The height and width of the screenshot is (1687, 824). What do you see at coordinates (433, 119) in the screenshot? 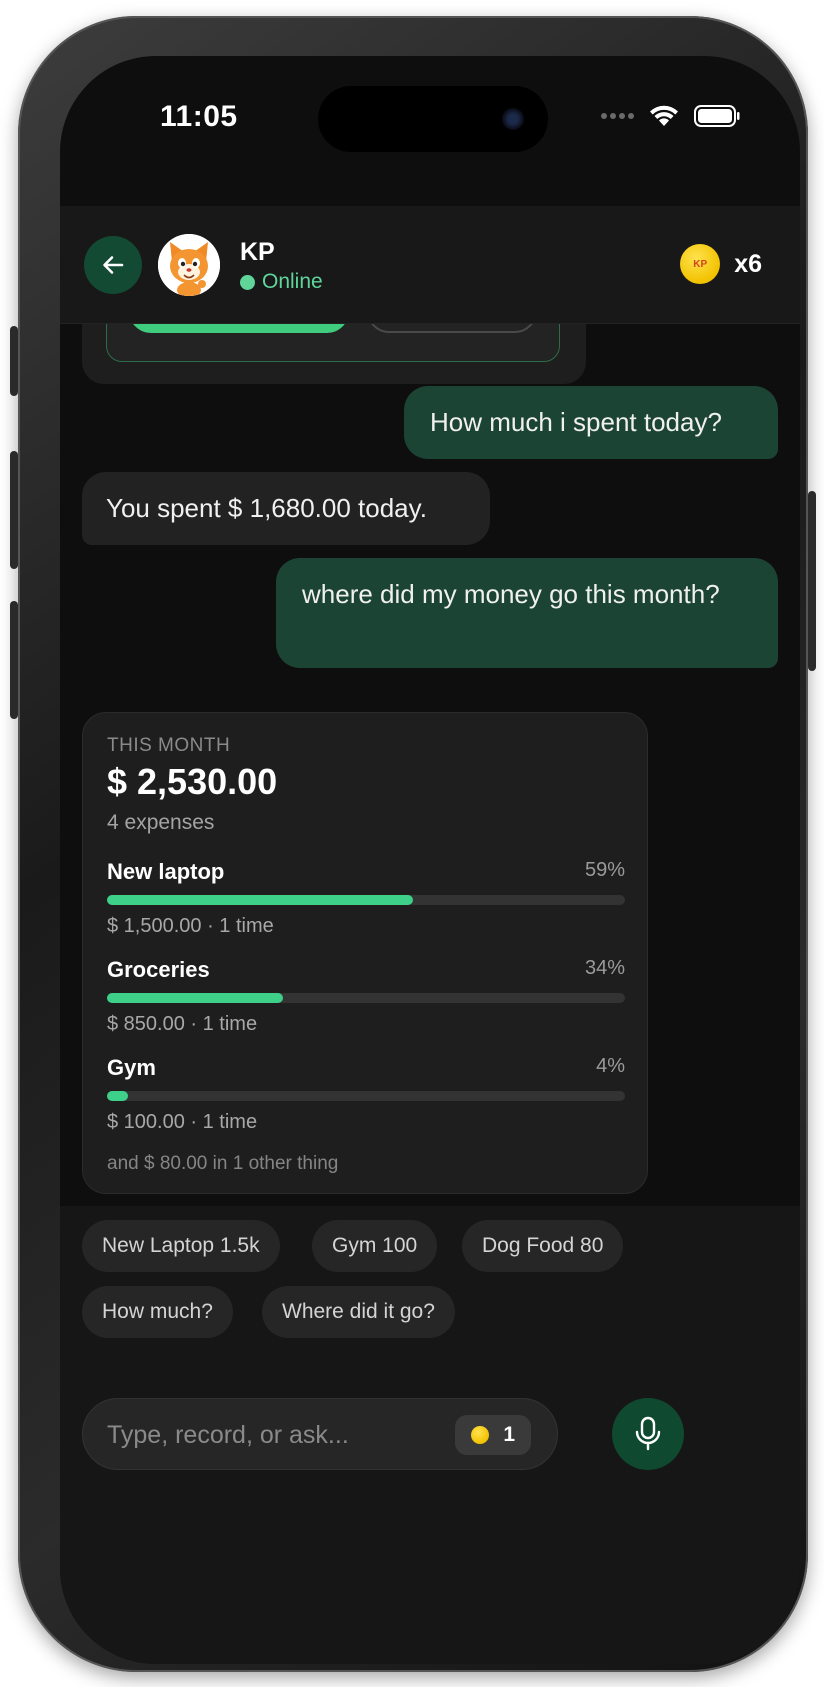
I see `dynamic-island` at bounding box center [433, 119].